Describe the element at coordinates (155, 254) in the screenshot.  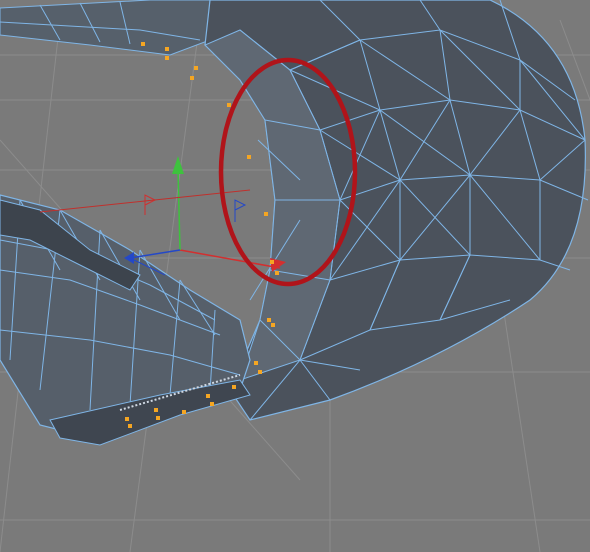
I see `z-axis-line` at that location.